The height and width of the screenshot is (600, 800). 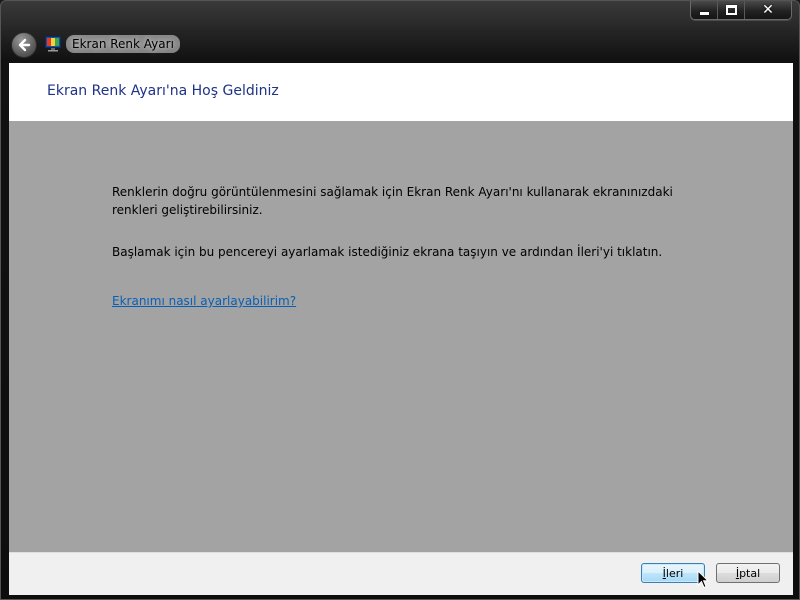 I want to click on next-button: İleri, so click(x=673, y=573).